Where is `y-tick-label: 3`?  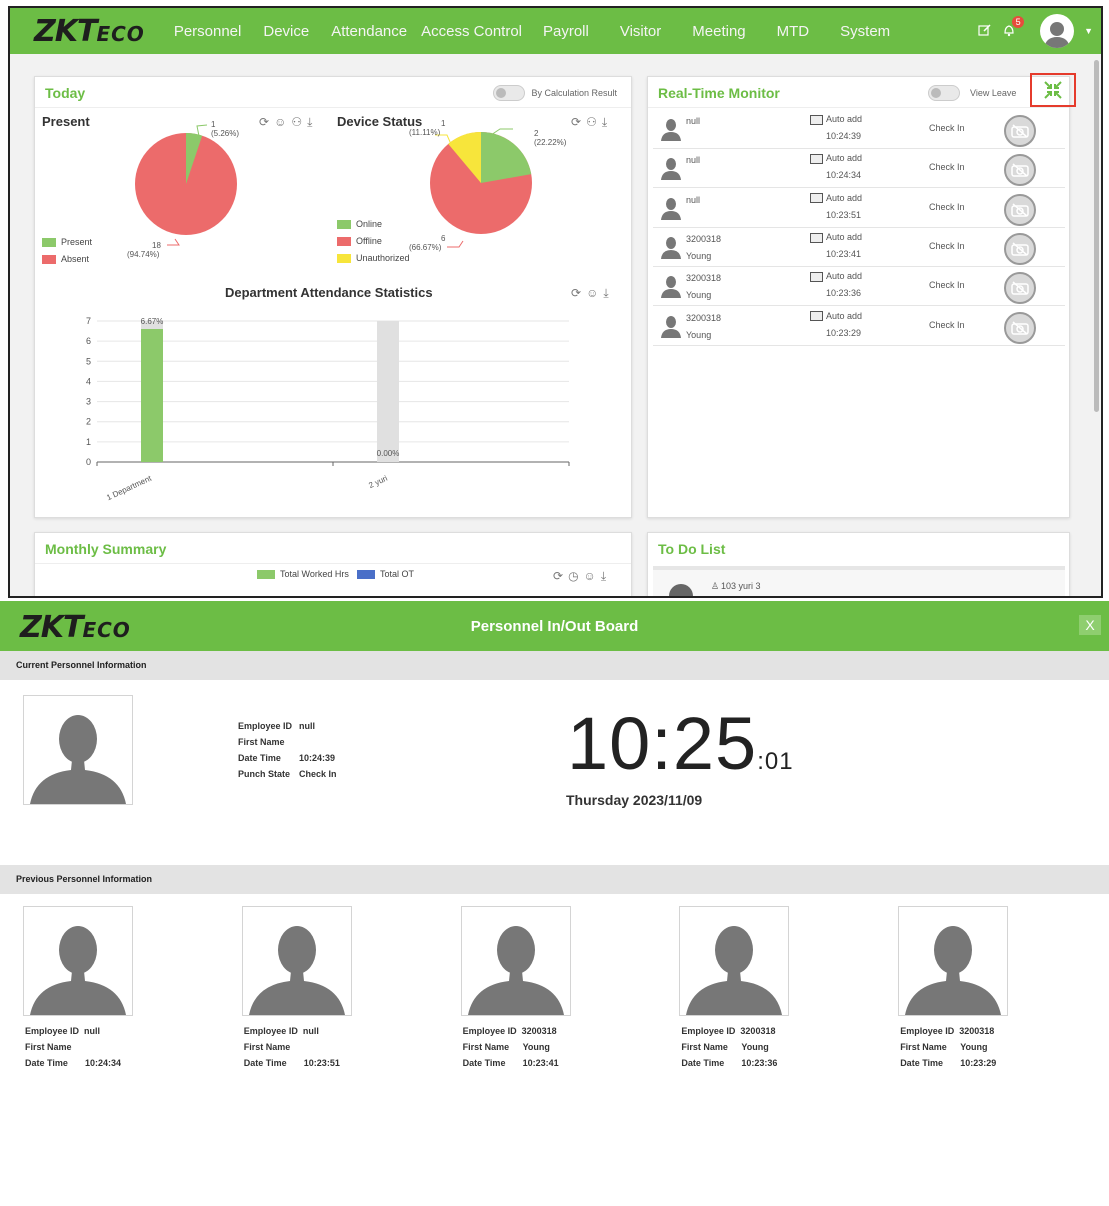
y-tick-label: 3 is located at coordinates (88, 402).